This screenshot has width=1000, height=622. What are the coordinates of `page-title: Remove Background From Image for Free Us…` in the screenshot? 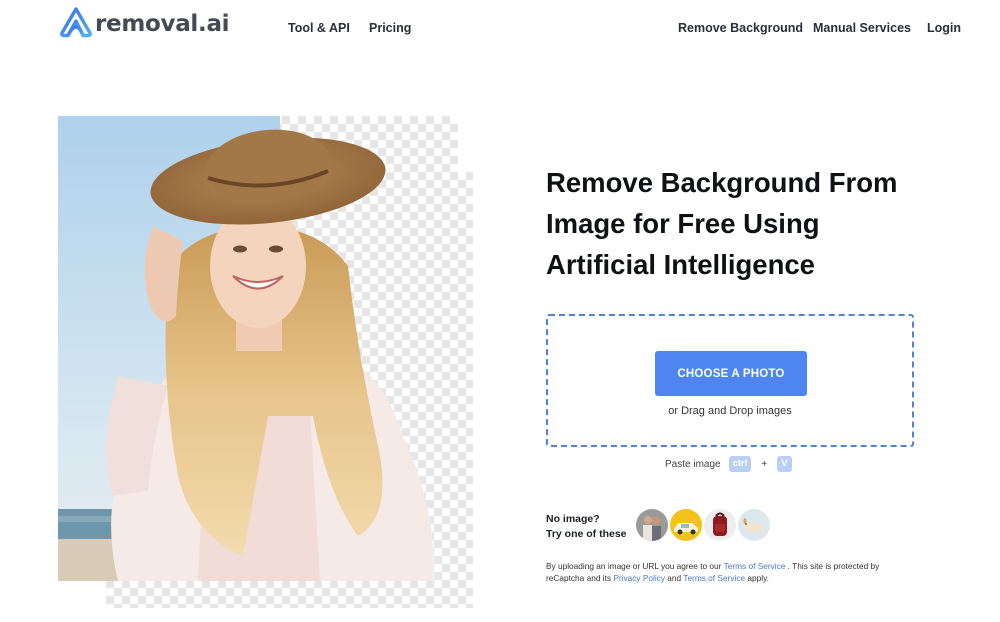 It's located at (736, 223).